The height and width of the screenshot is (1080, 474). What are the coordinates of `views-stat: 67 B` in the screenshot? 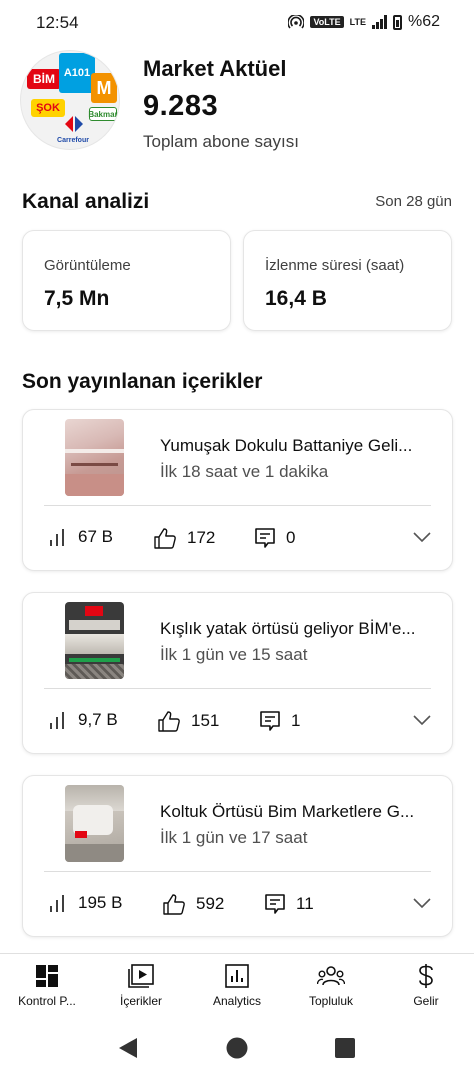 It's located at (80, 537).